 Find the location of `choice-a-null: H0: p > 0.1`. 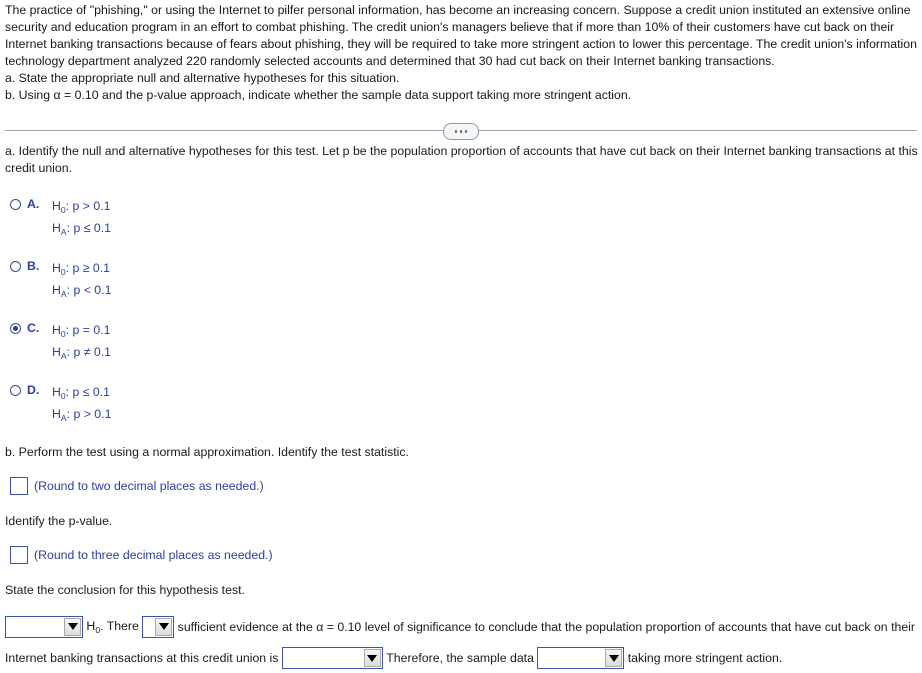

choice-a-null: H0: p > 0.1 is located at coordinates (81, 207).